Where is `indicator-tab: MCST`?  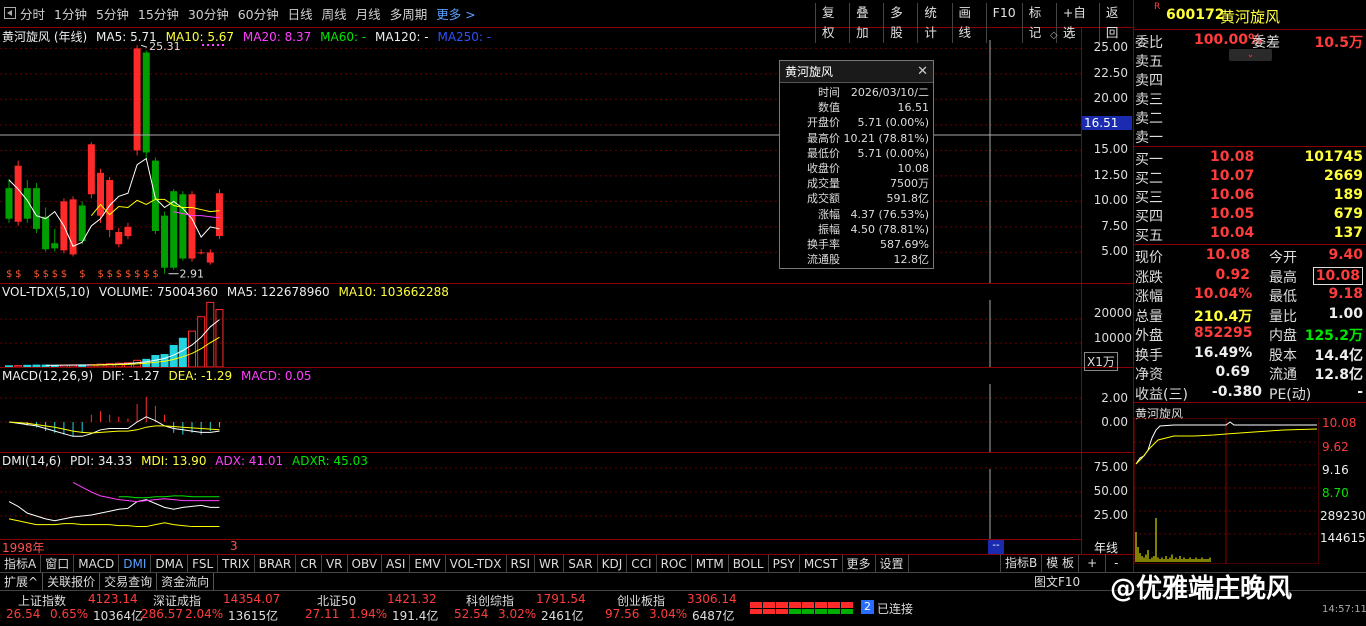 indicator-tab: MCST is located at coordinates (821, 563).